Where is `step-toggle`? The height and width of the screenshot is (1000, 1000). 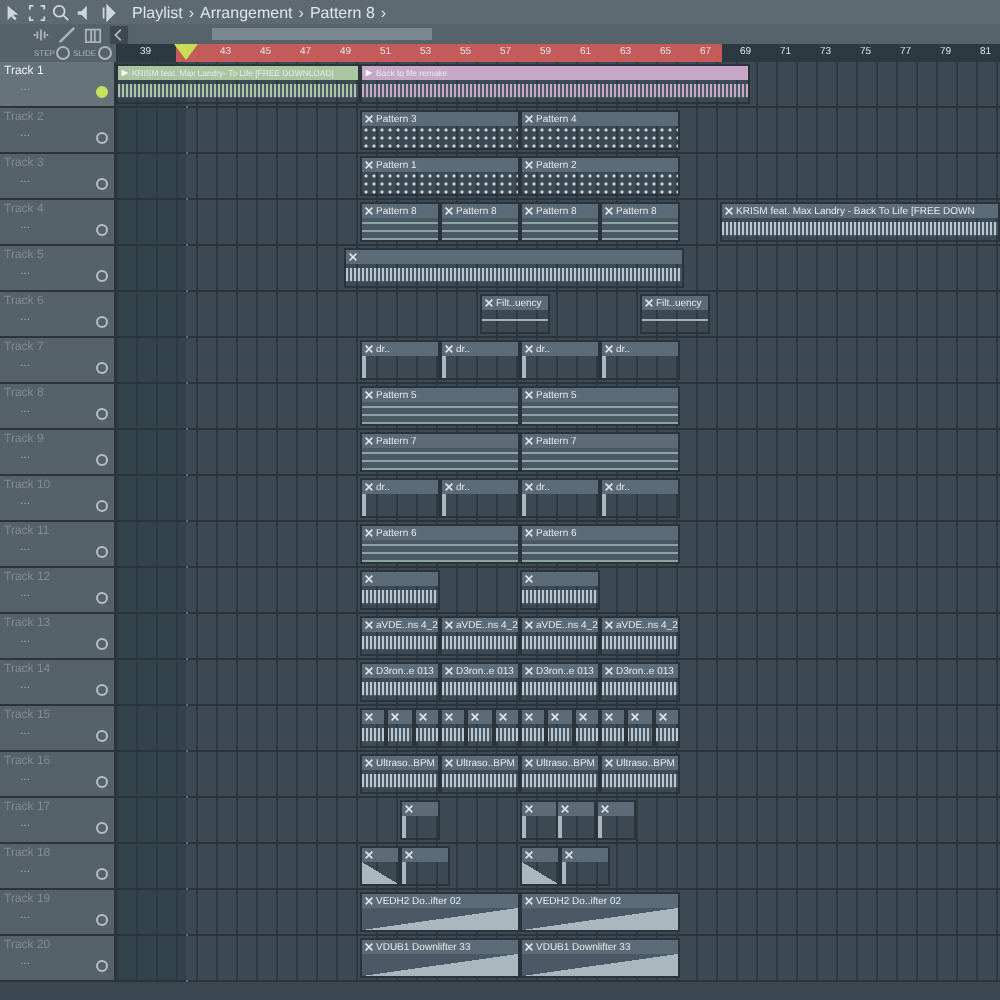 step-toggle is located at coordinates (63, 53).